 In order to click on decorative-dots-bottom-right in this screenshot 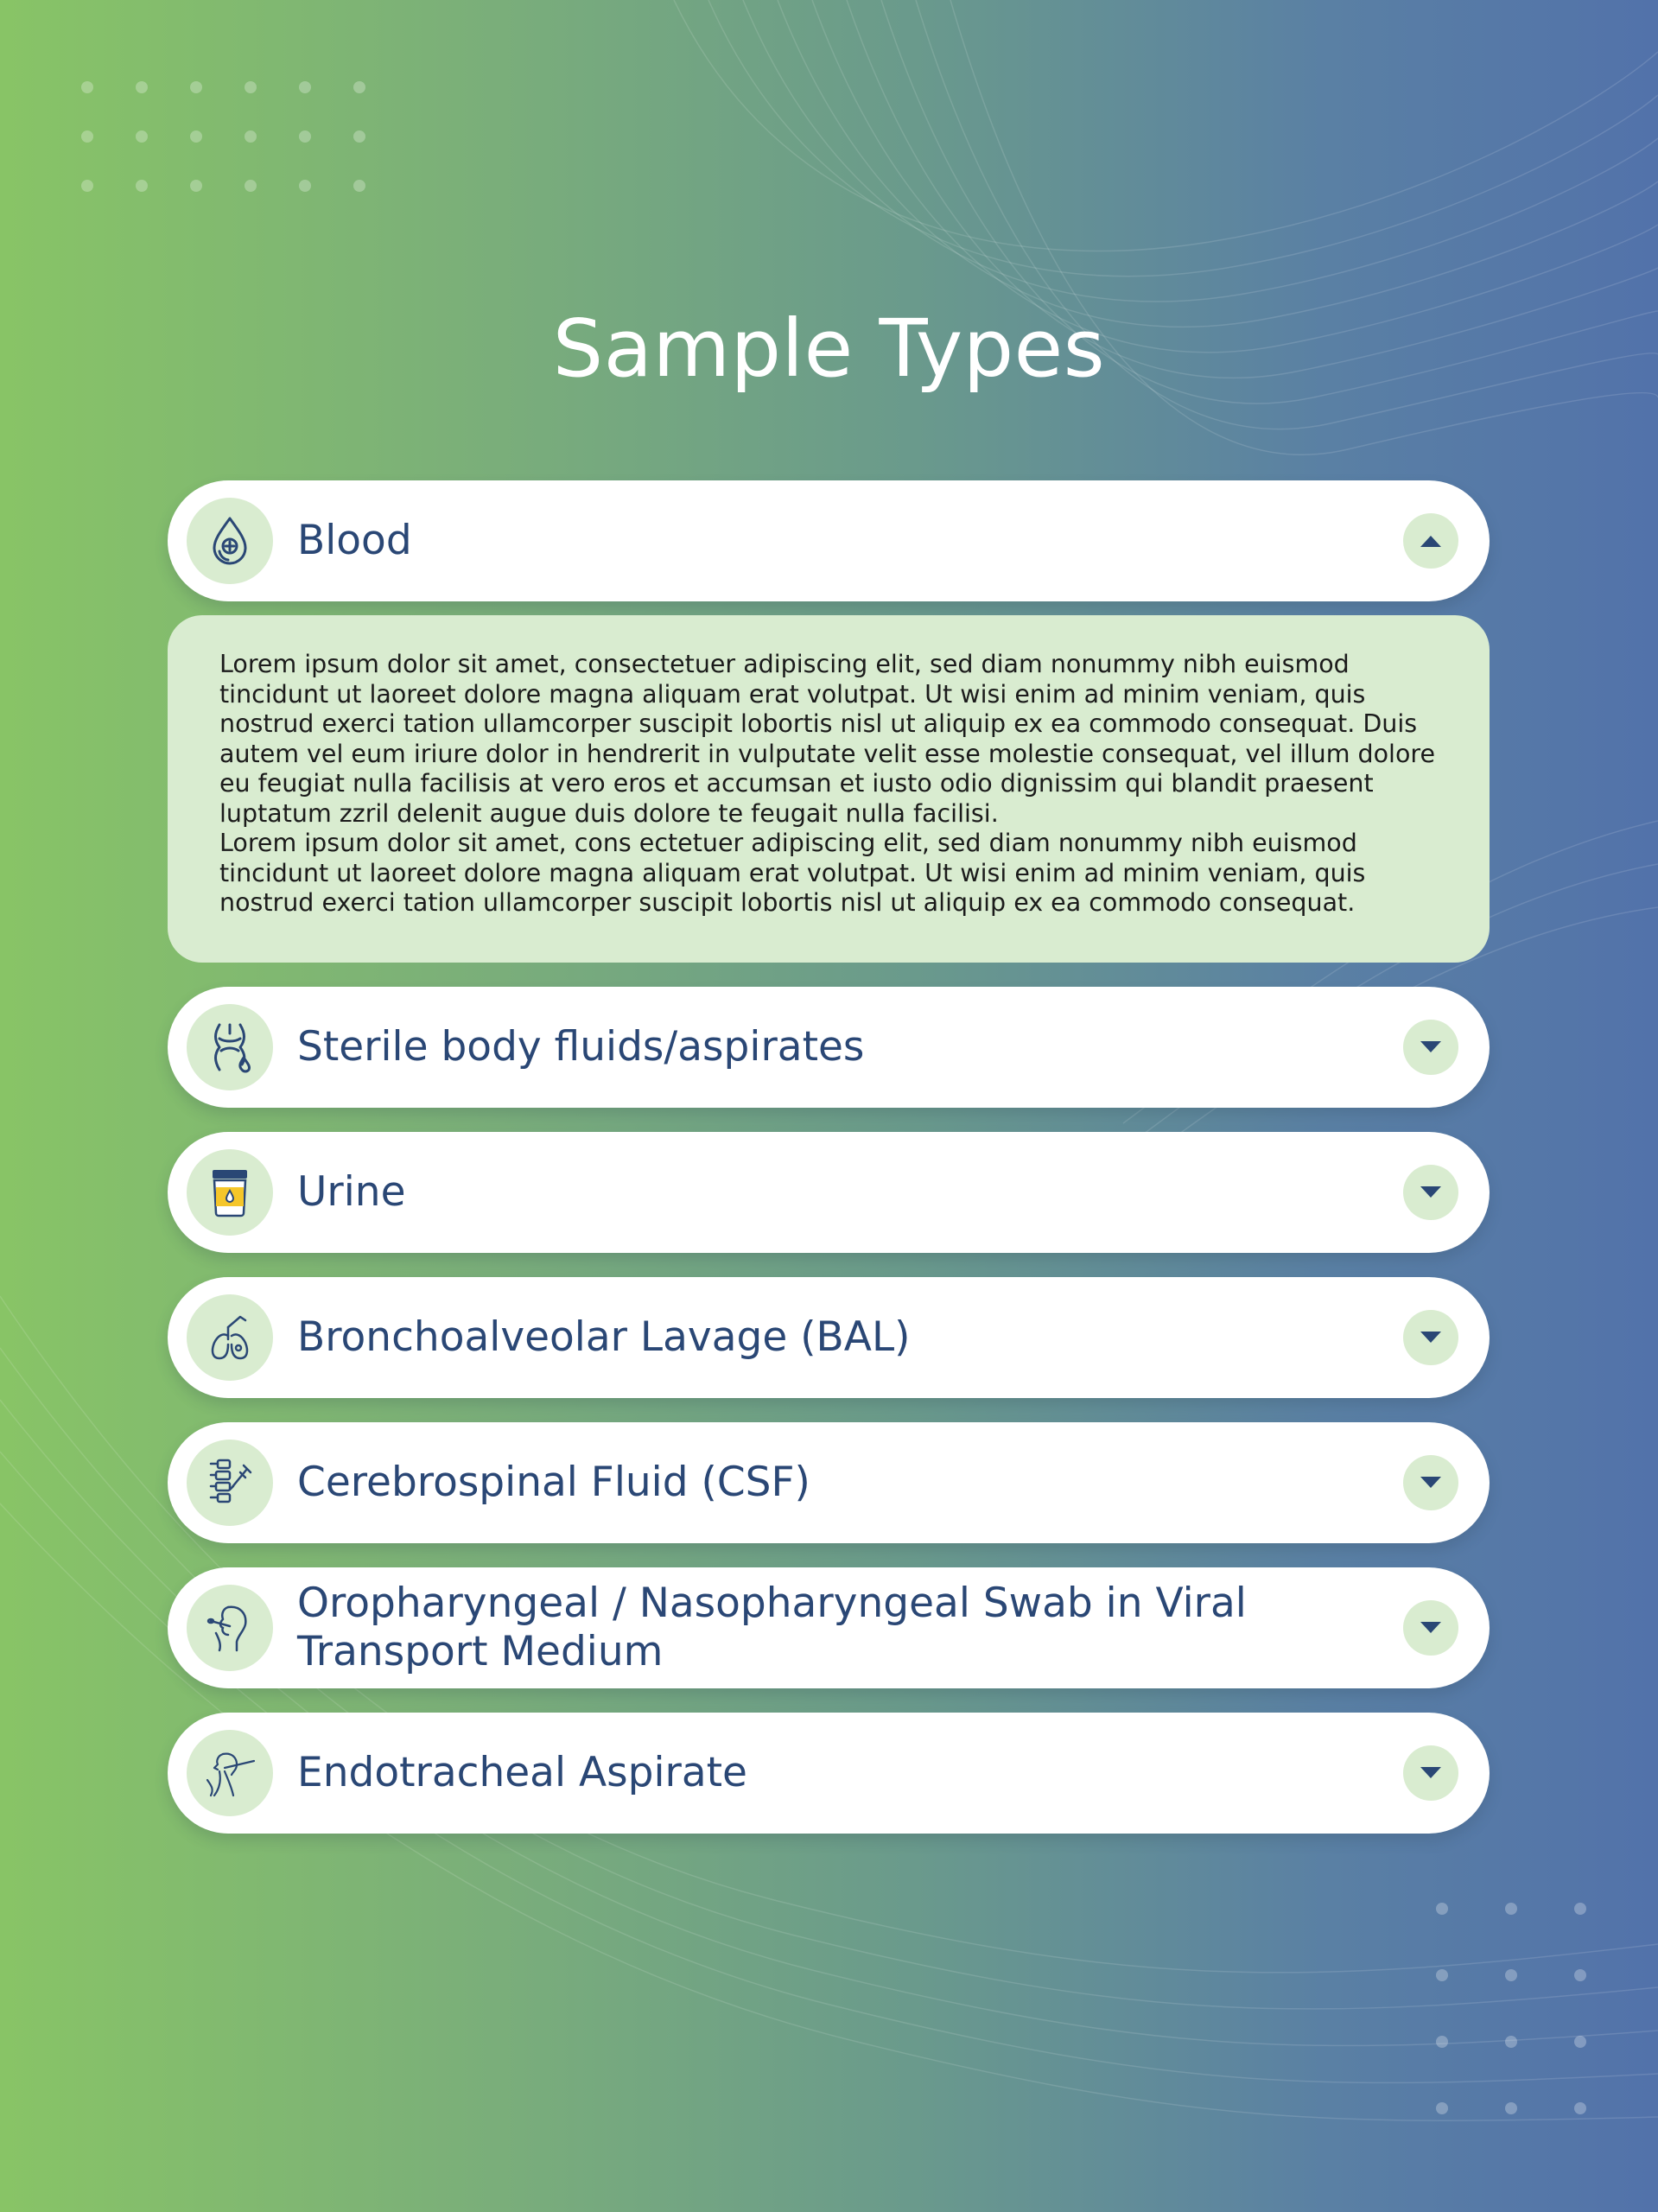, I will do `click(1511, 2008)`.